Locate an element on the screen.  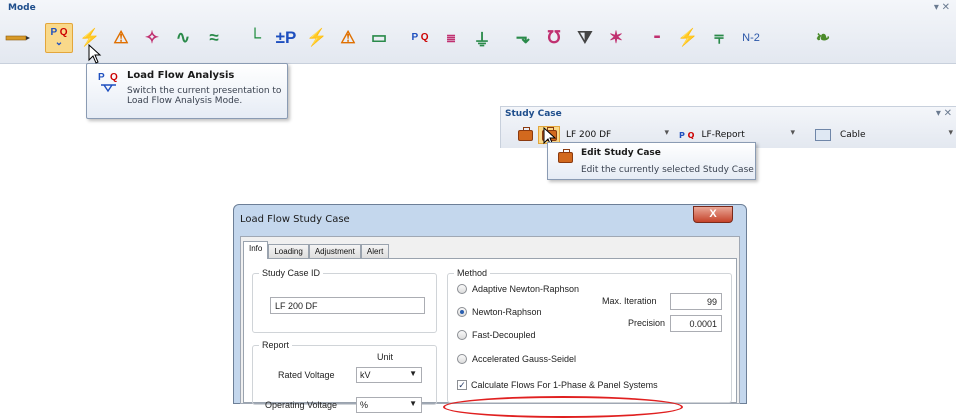
transient-stability-icon: ≈ is located at coordinates (214, 38).